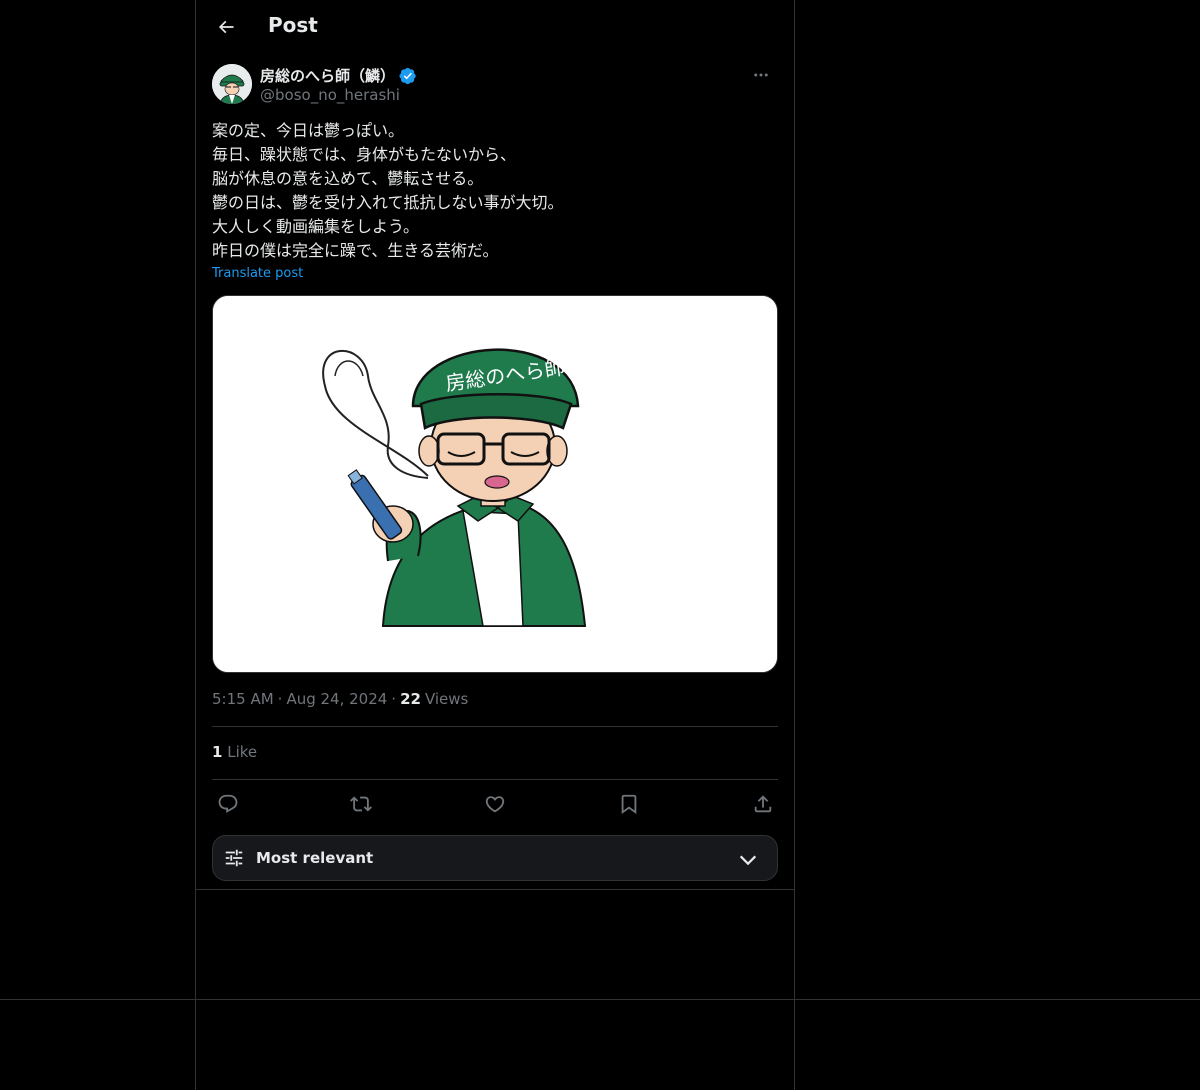 This screenshot has height=1090, width=1200. Describe the element at coordinates (243, 699) in the screenshot. I see `post-time: 5:15 AM` at that location.